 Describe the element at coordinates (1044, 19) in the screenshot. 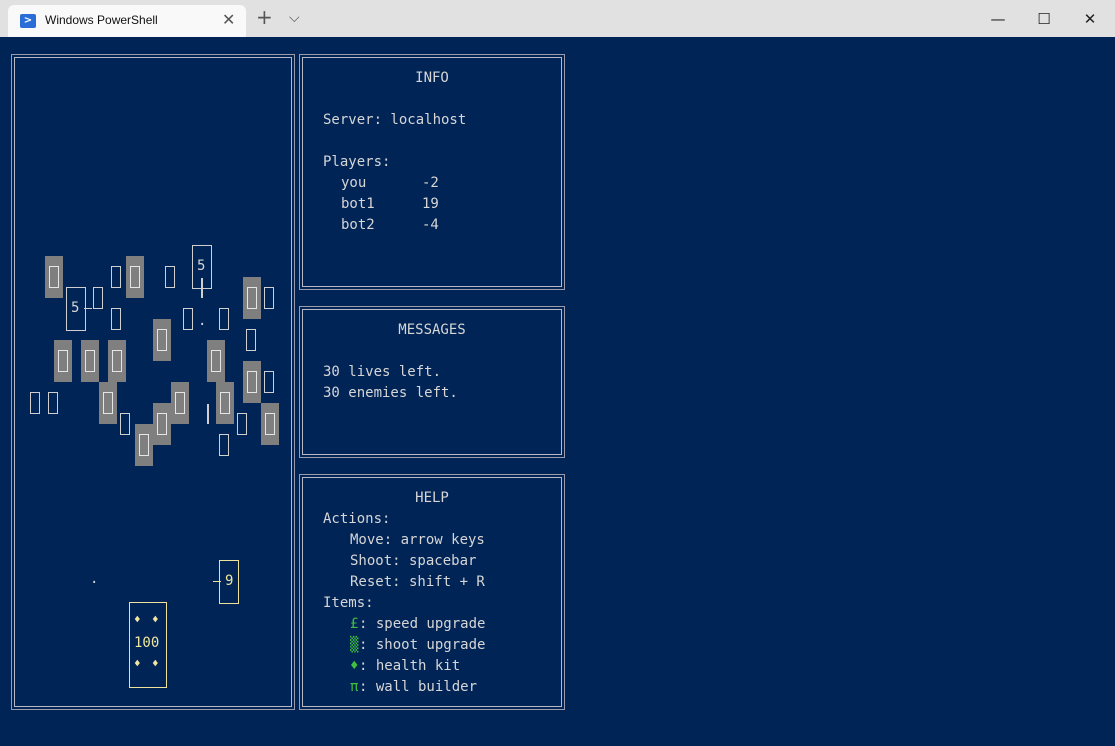

I see `maximize-button: ☐` at that location.